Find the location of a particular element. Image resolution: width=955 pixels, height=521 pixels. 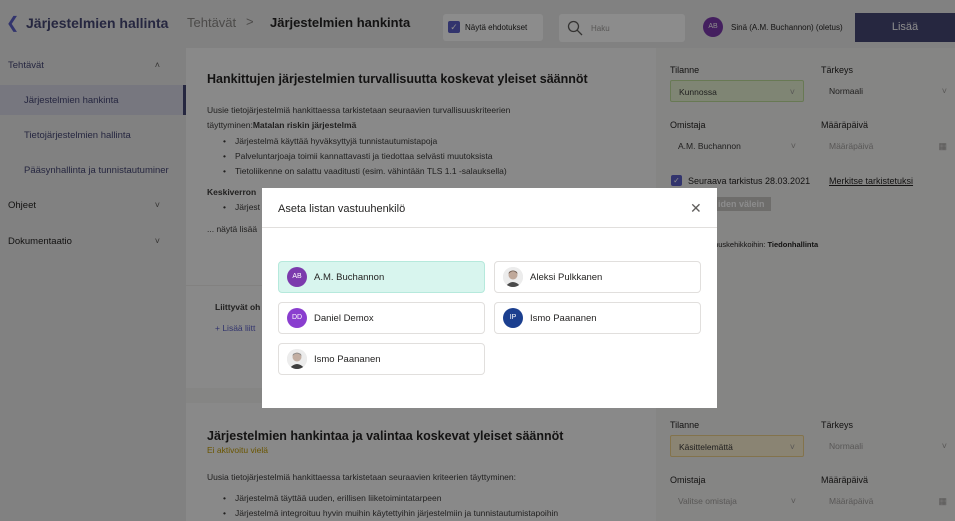

person-option-paananen-photo: Ismo Paananen is located at coordinates (381, 359).